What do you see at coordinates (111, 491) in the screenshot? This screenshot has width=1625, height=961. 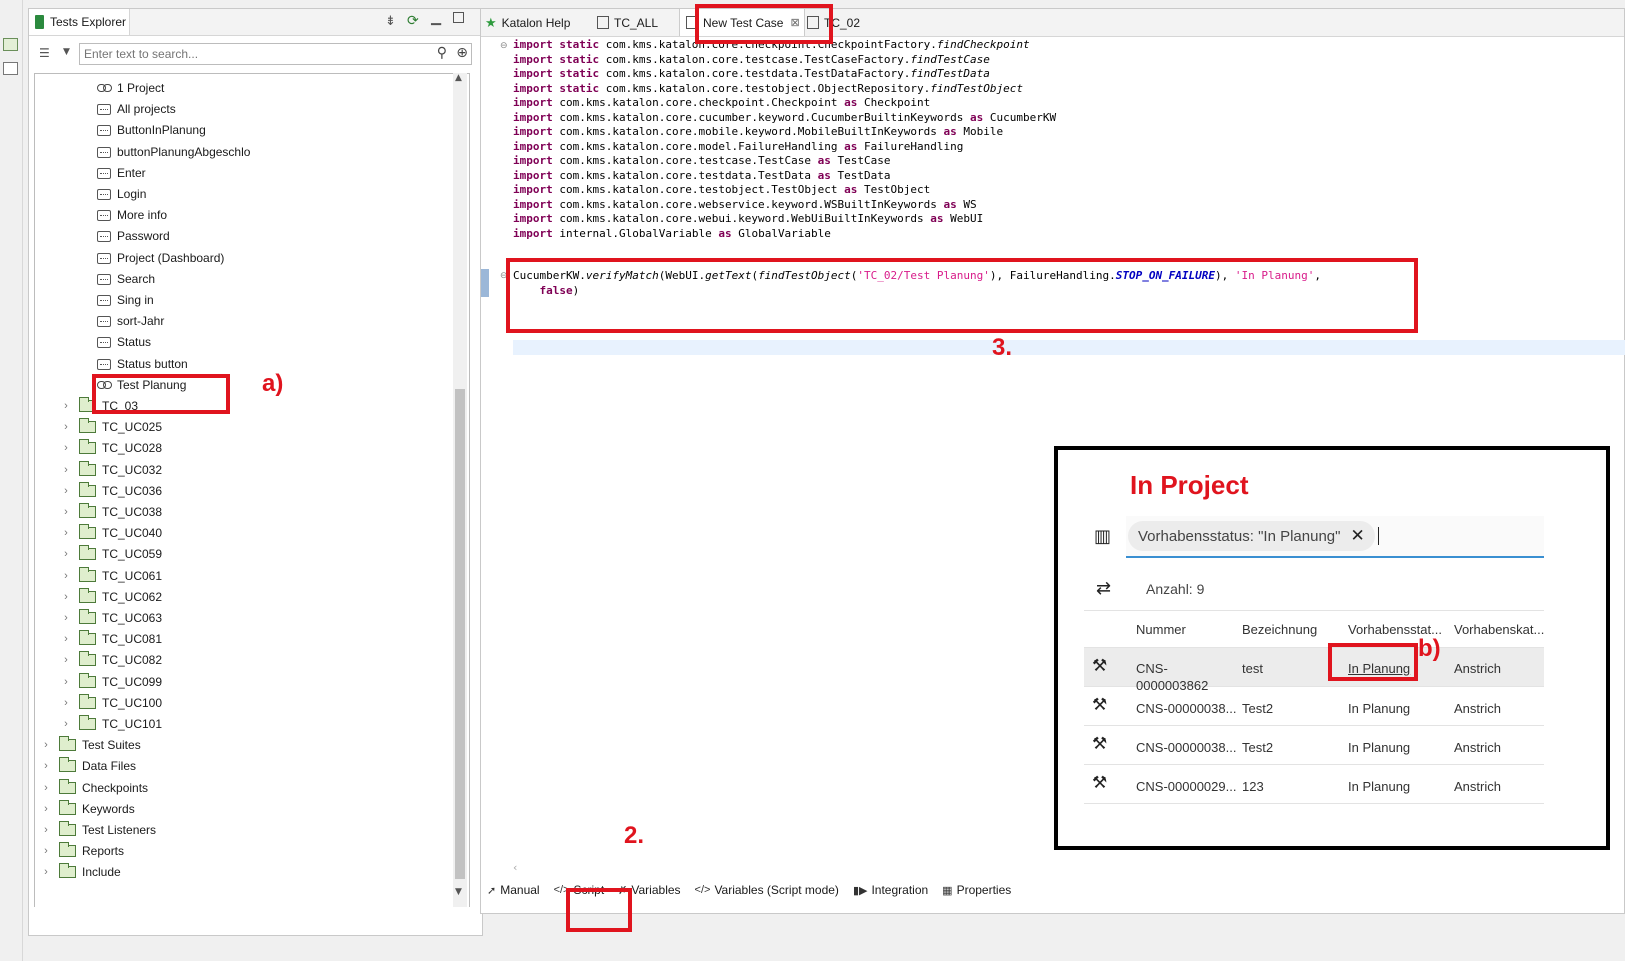 I see `tree-item-folder: › TC_UC036` at bounding box center [111, 491].